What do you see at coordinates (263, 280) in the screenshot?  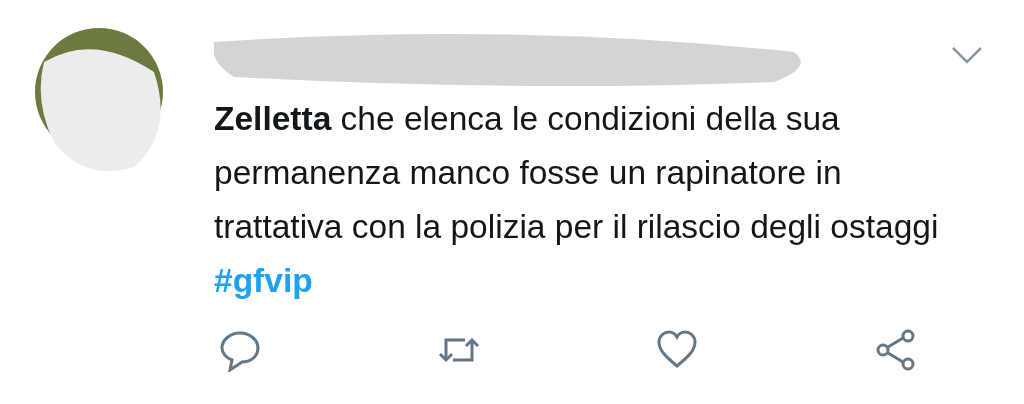 I see `hashtag-link: #gfvip` at bounding box center [263, 280].